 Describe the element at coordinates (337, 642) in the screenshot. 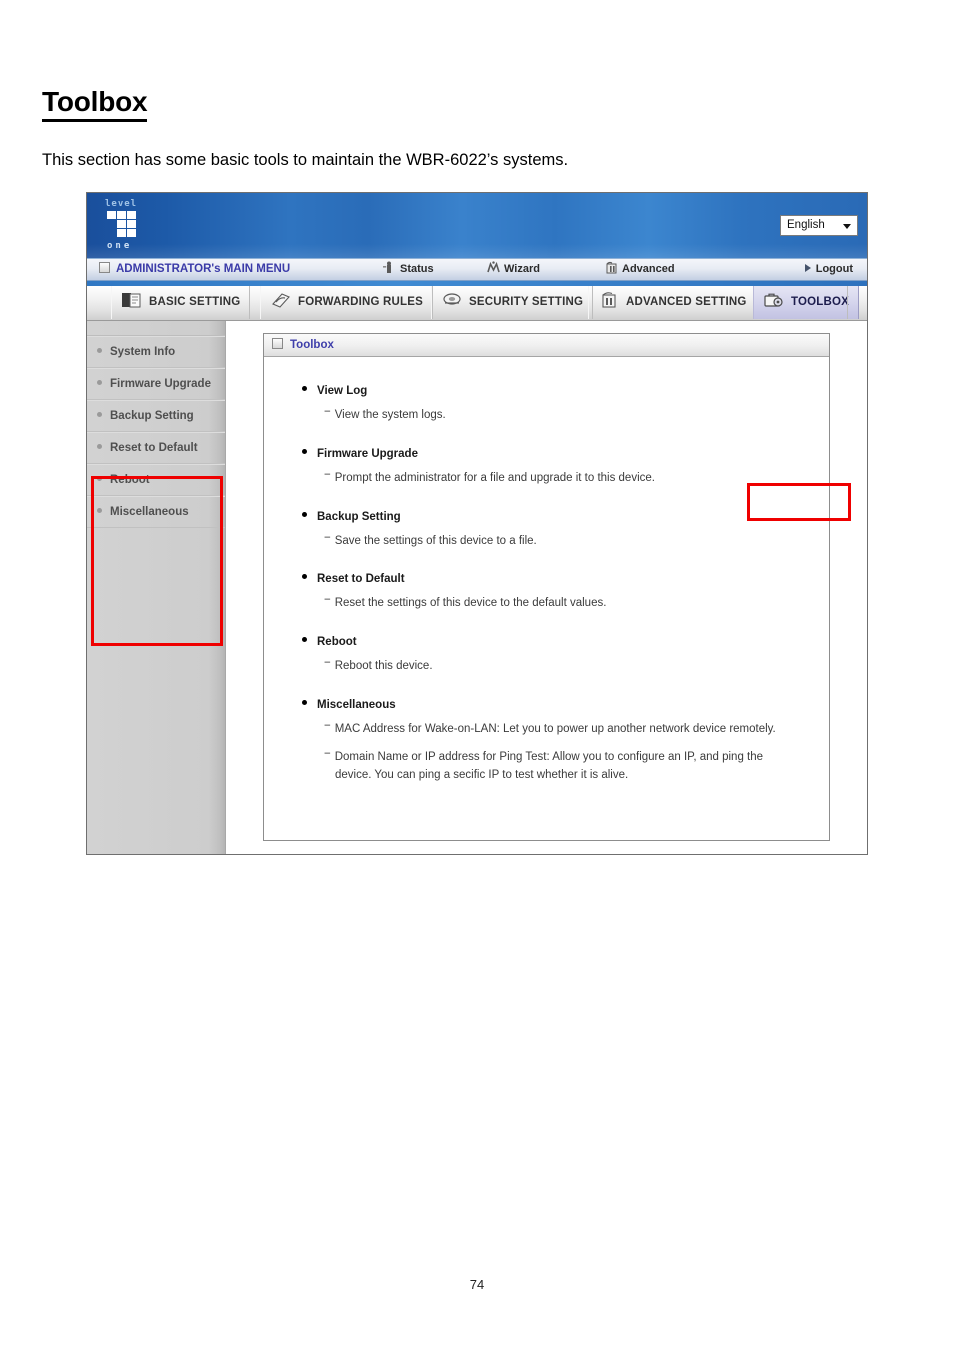

I see `entry-reboot-label: Reboot` at that location.